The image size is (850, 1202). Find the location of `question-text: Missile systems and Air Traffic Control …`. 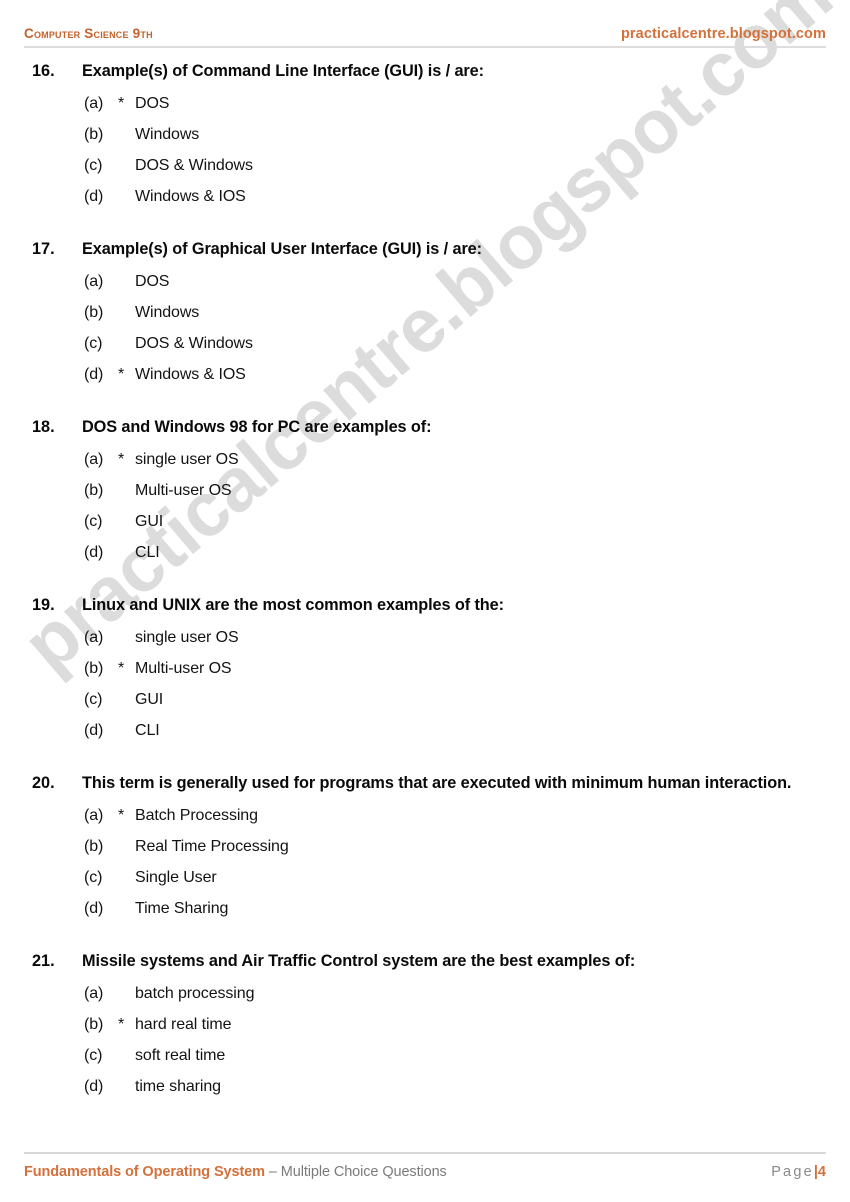

question-text: Missile systems and Air Traffic Control … is located at coordinates (359, 961).